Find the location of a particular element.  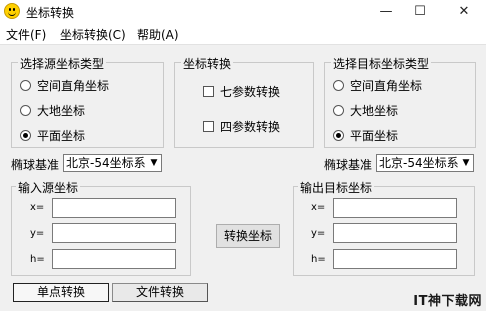

source-ellipsoid-value: 北京-54坐标系 is located at coordinates (106, 163).